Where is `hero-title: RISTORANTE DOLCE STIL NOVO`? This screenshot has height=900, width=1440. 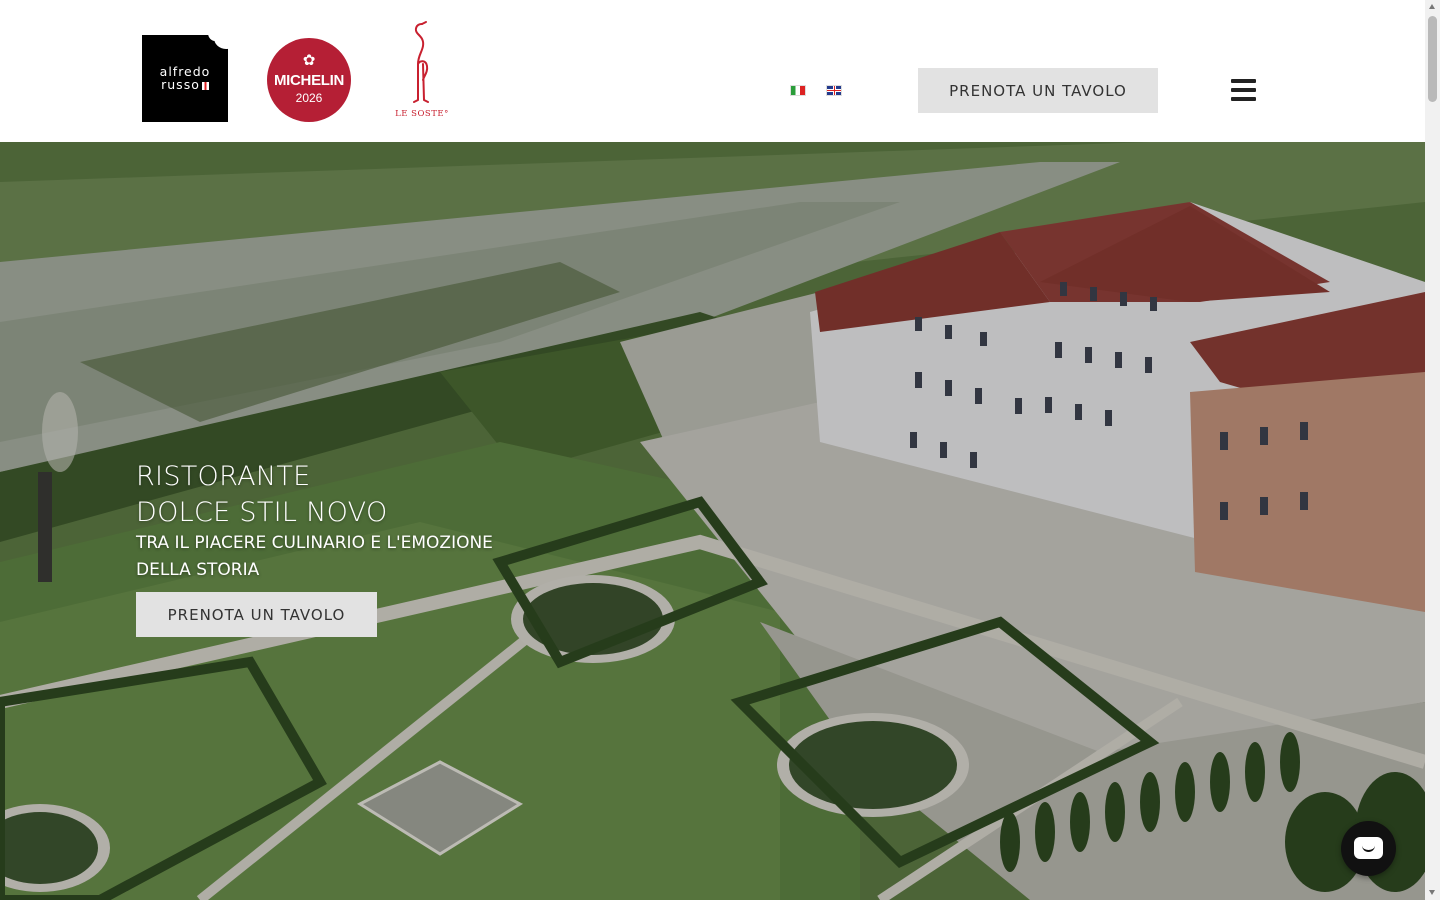
hero-title: RISTORANTE DOLCE STIL NOVO is located at coordinates (262, 495).